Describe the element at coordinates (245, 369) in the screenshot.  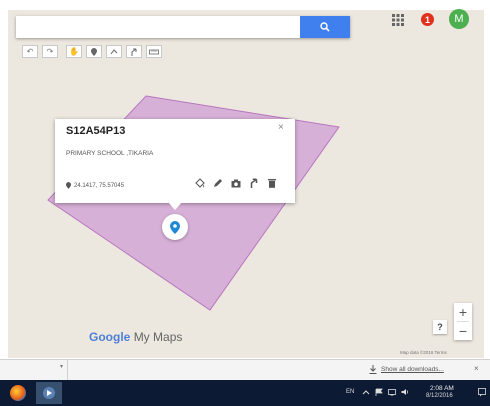
I see `download-bar: ▾ Show all downloads... ×` at that location.